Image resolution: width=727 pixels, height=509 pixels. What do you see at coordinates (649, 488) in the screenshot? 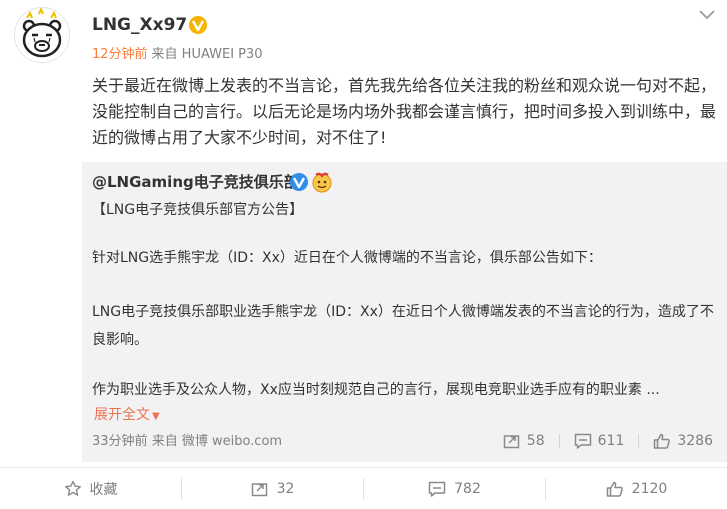
I see `like-count: 2120` at bounding box center [649, 488].